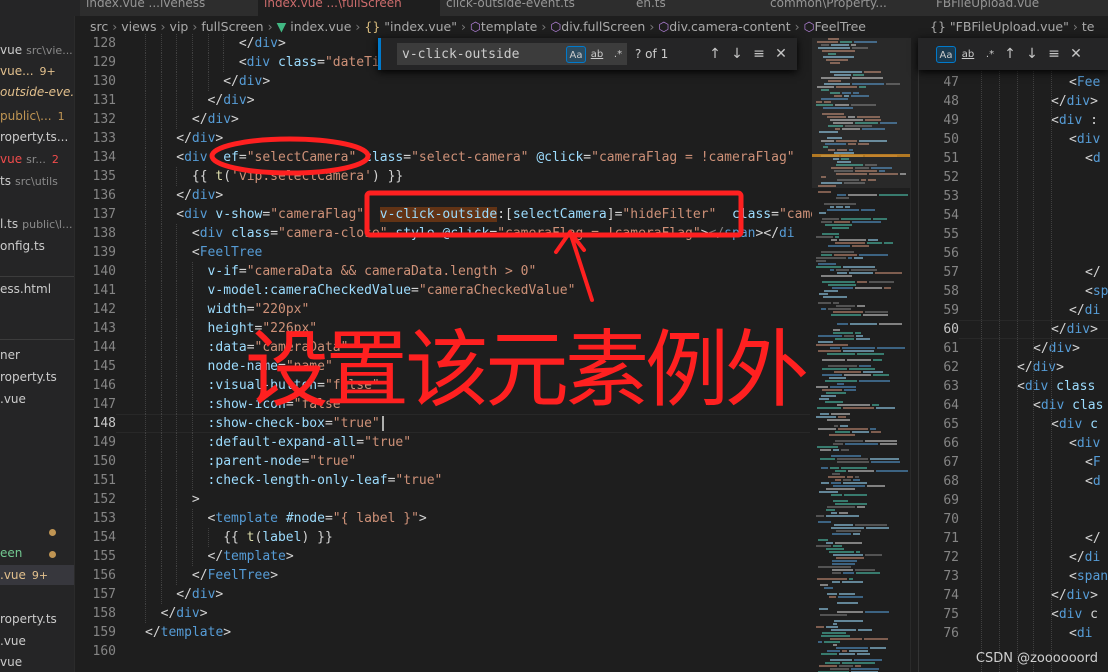 This screenshot has width=1108, height=672. What do you see at coordinates (603, 26) in the screenshot?
I see `breadcrumb-symbol-fullscreen: div.fullScreen` at bounding box center [603, 26].